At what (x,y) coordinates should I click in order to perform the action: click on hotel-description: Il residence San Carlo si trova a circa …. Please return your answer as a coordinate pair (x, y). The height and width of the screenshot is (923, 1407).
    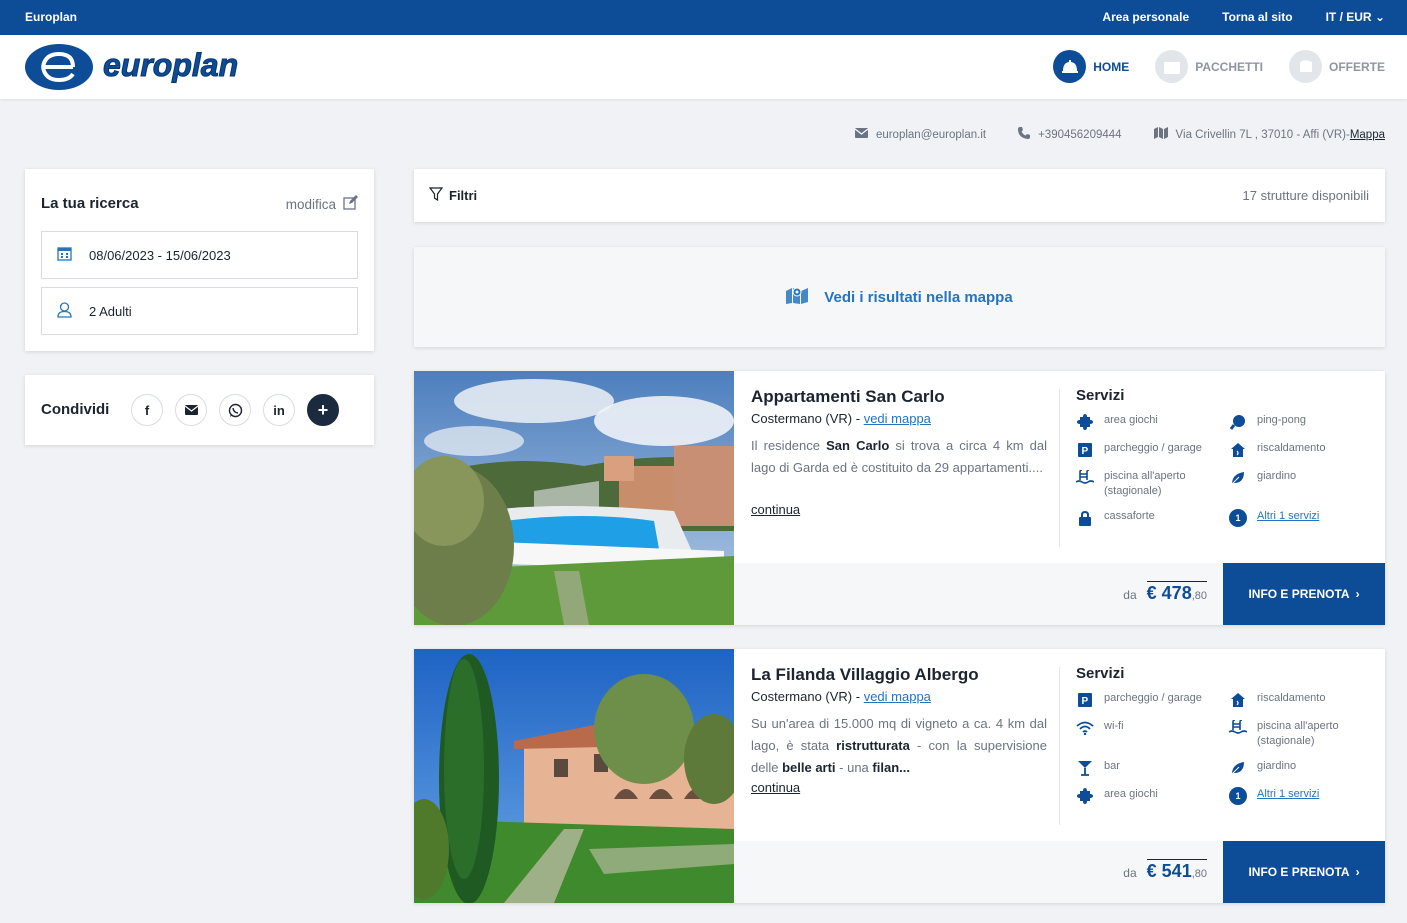
    Looking at the image, I should click on (899, 468).